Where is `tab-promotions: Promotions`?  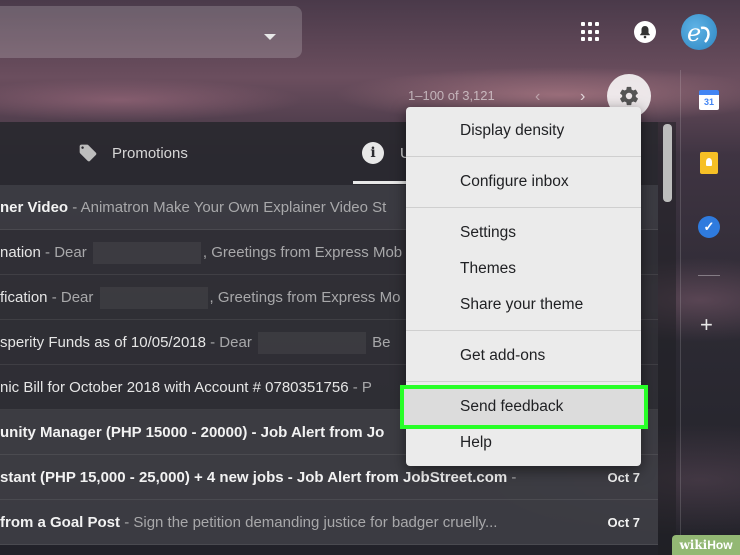 tab-promotions: Promotions is located at coordinates (133, 153).